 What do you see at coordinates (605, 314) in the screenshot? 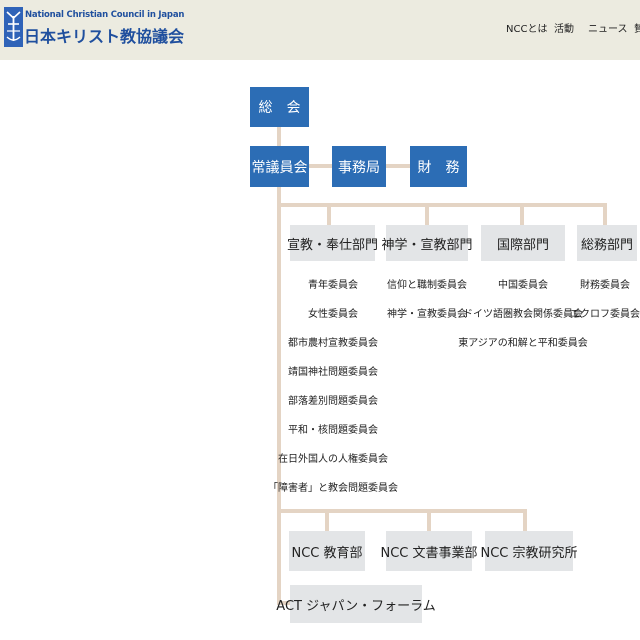
I see `committee-ekrof: エクロフ委員会` at bounding box center [605, 314].